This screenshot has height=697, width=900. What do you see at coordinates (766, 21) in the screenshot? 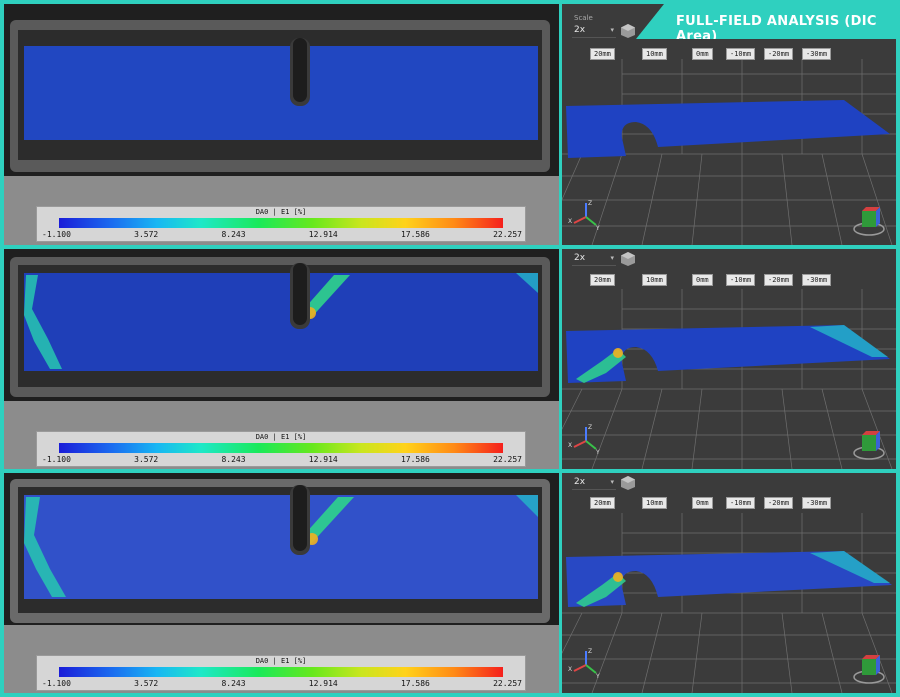
I see `title-badge: FULL-FIELD ANALYSIS (DIC Area)` at bounding box center [766, 21].